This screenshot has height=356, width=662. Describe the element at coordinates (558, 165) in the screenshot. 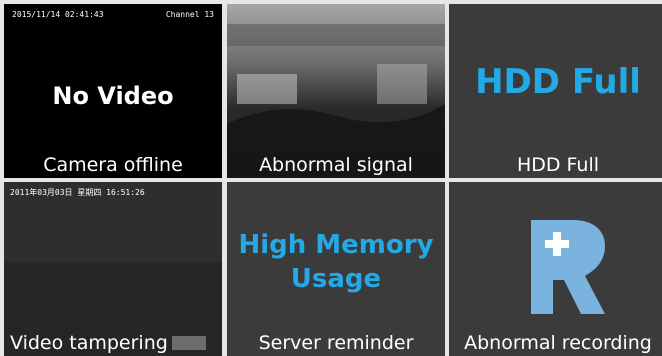

I see `tile-caption: HDD Full` at that location.